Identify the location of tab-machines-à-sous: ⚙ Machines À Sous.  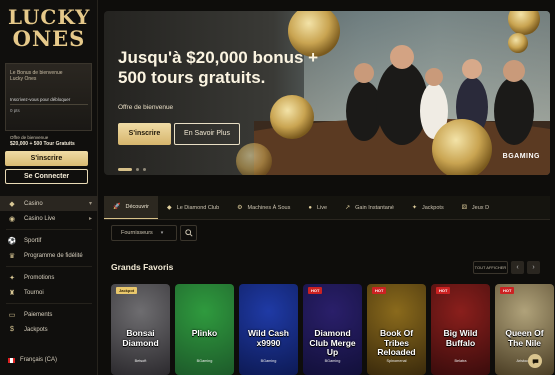
(263, 207).